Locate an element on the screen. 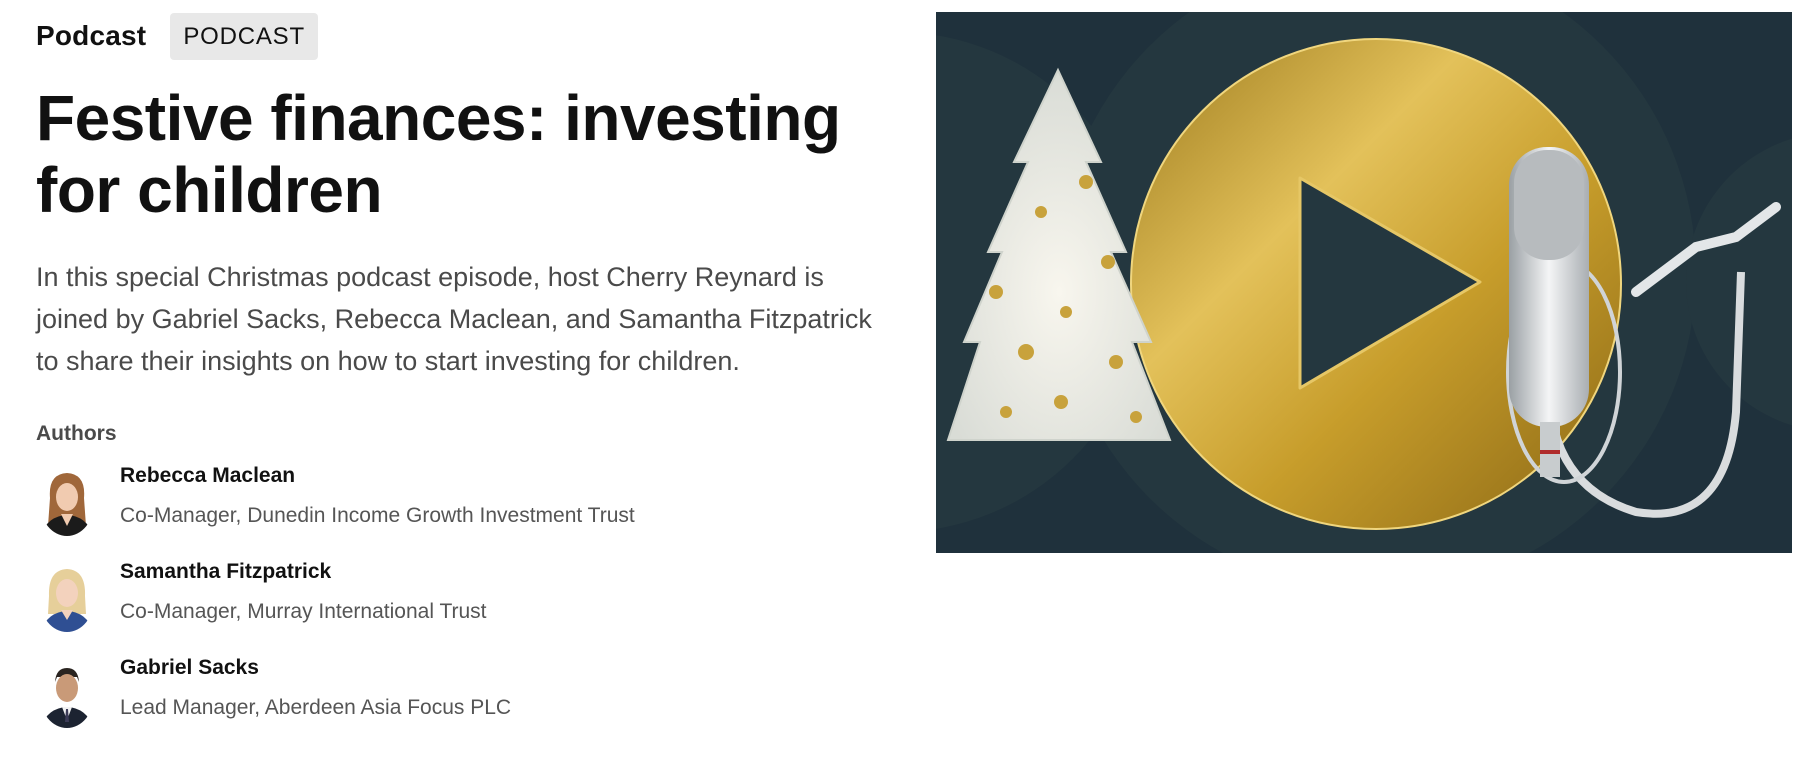  content-type-badge: PODCAST is located at coordinates (244, 36).